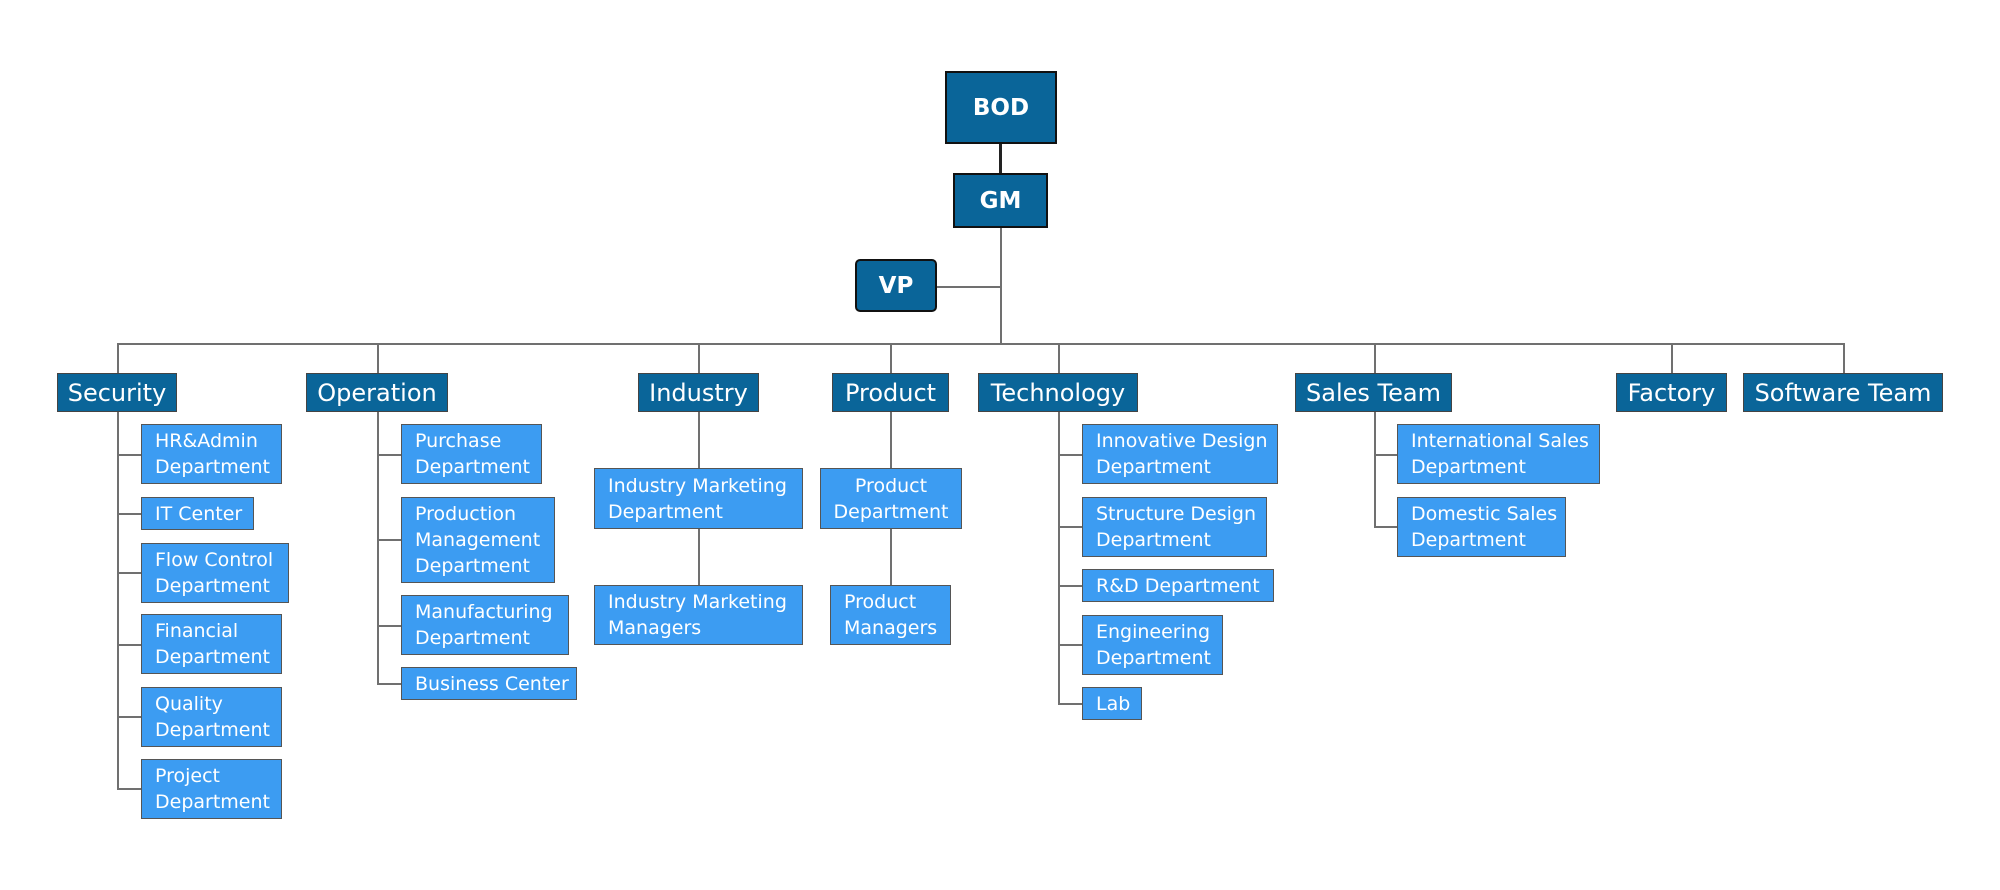 The image size is (2000, 890). Describe the element at coordinates (896, 285) in the screenshot. I see `node-vp: VP` at that location.